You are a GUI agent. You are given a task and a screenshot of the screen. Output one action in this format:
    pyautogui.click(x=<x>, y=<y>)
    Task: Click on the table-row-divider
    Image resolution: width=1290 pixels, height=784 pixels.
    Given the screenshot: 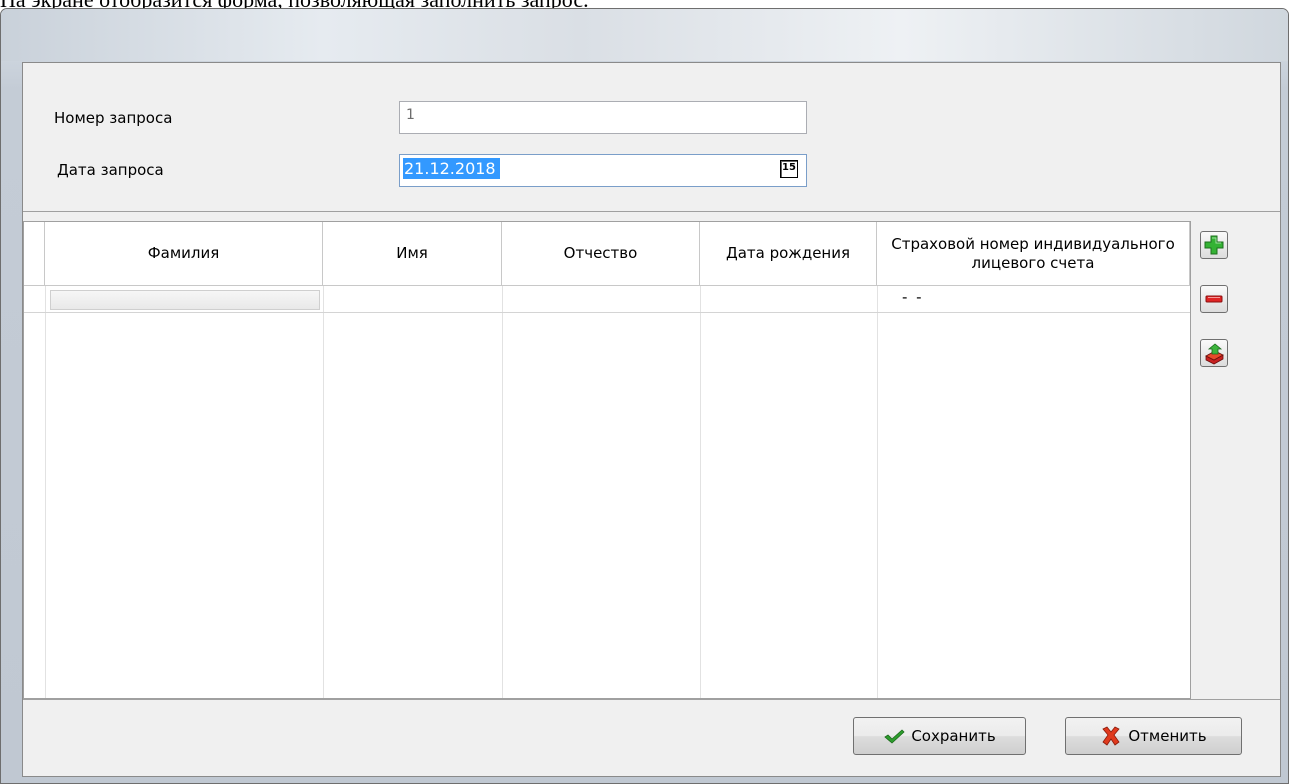 What is the action you would take?
    pyautogui.click(x=607, y=312)
    